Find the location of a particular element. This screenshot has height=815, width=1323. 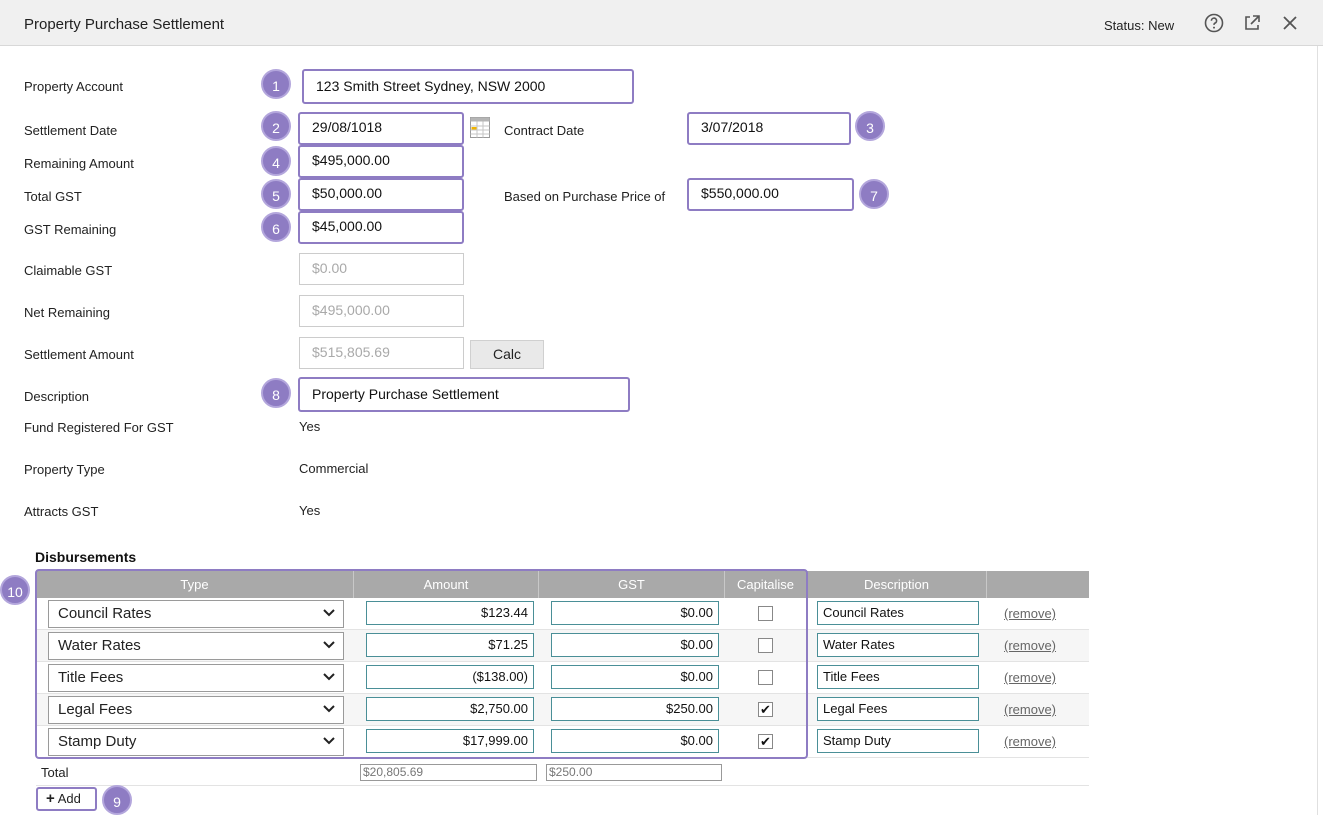

property-account-field: 123 Smith Street Sydney, NSW 2000 is located at coordinates (468, 86).